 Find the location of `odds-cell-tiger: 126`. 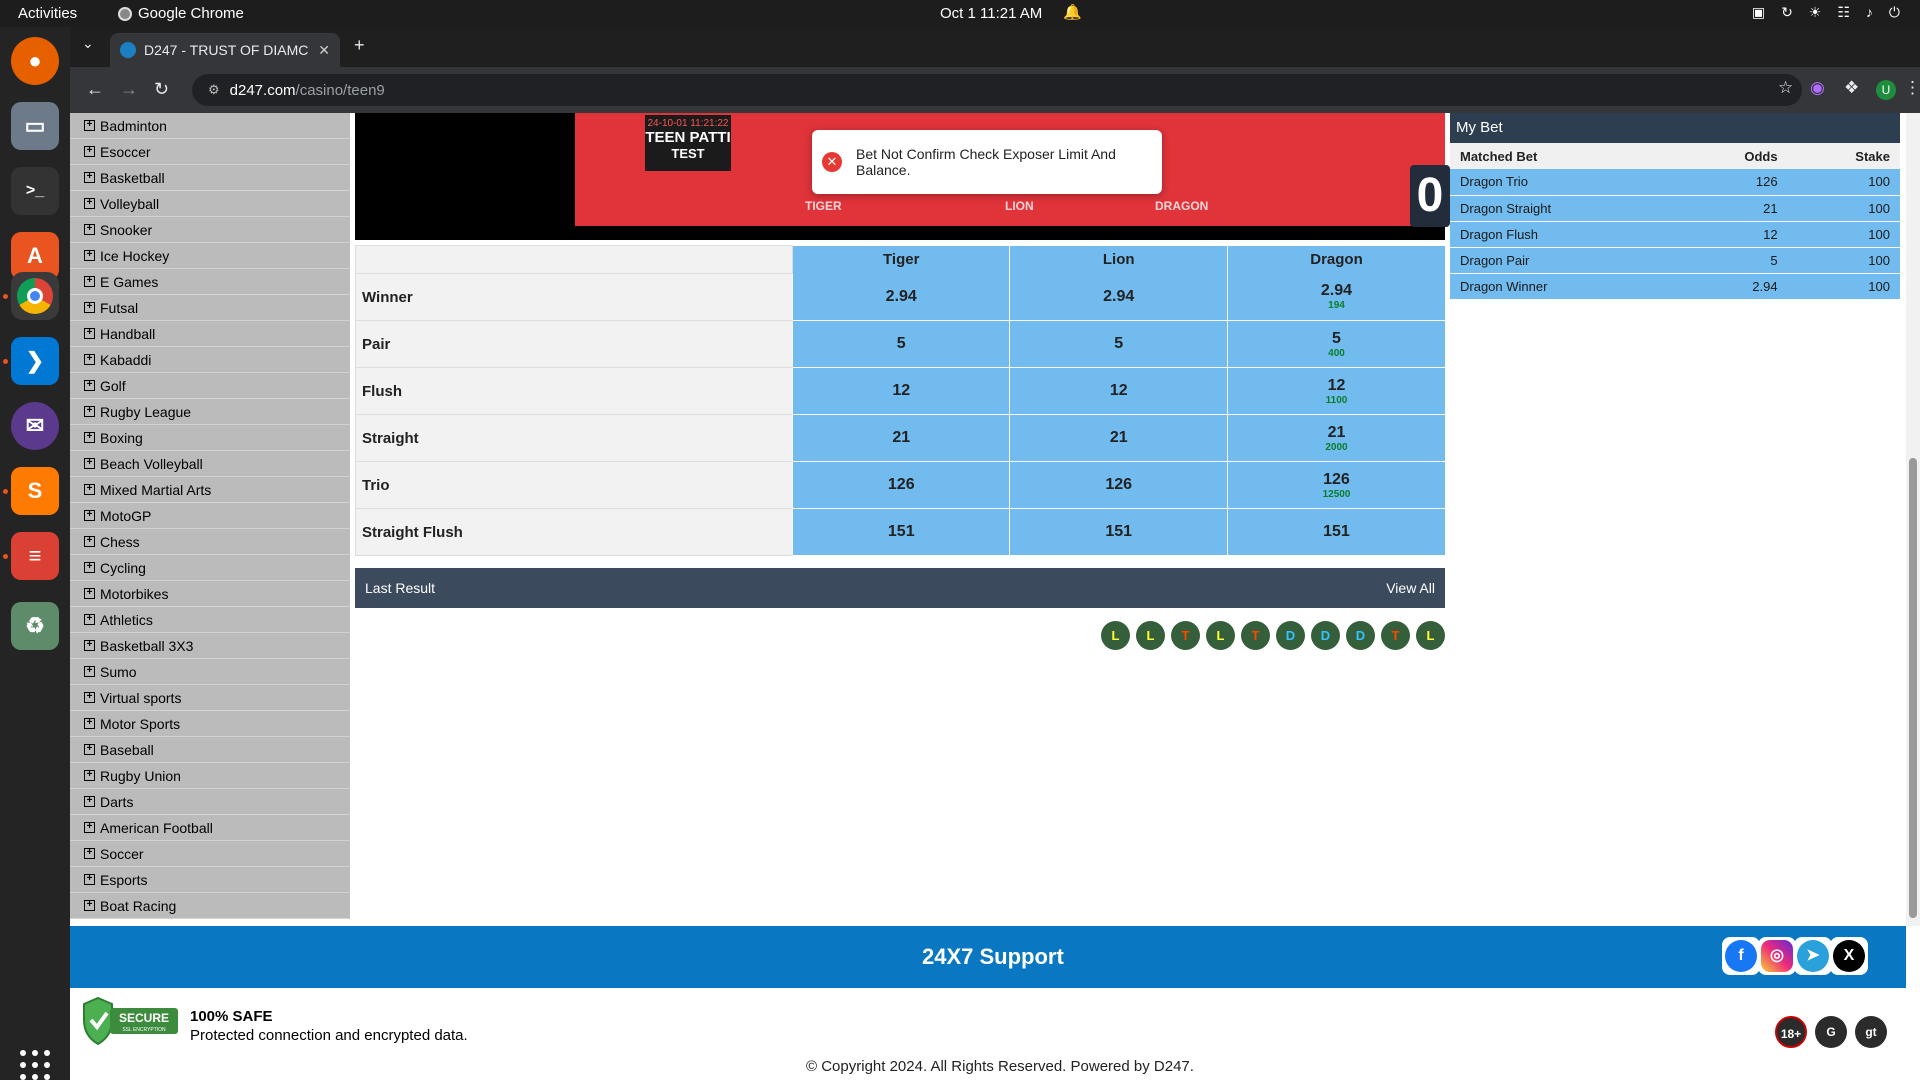

odds-cell-tiger: 126 is located at coordinates (900, 485).